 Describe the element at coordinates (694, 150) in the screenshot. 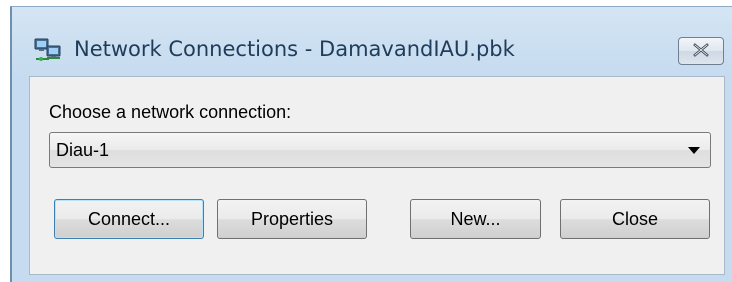

I see `chevron-down-icon` at that location.